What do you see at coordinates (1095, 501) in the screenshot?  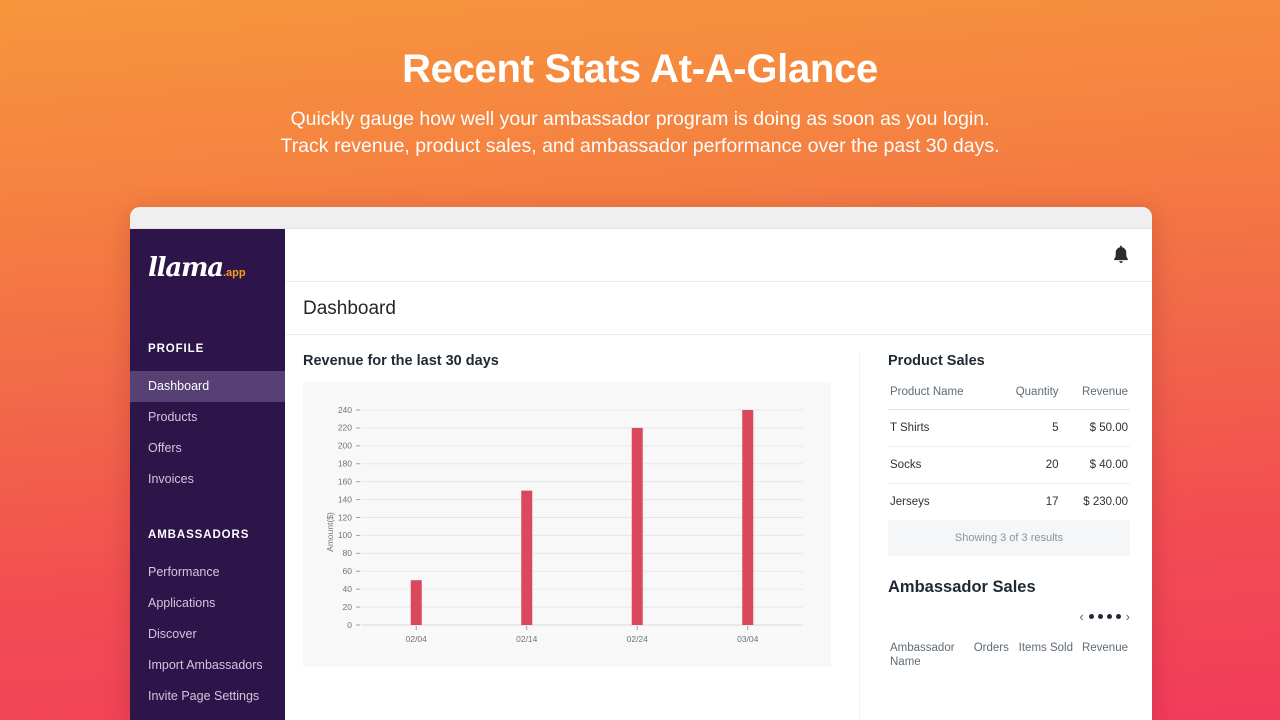 I see `cell-revenue: $ 230.00` at bounding box center [1095, 501].